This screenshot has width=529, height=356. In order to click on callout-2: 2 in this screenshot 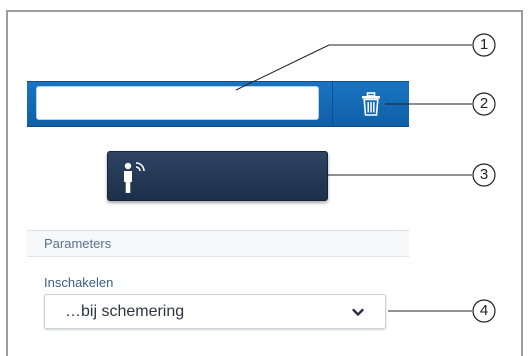, I will do `click(484, 104)`.